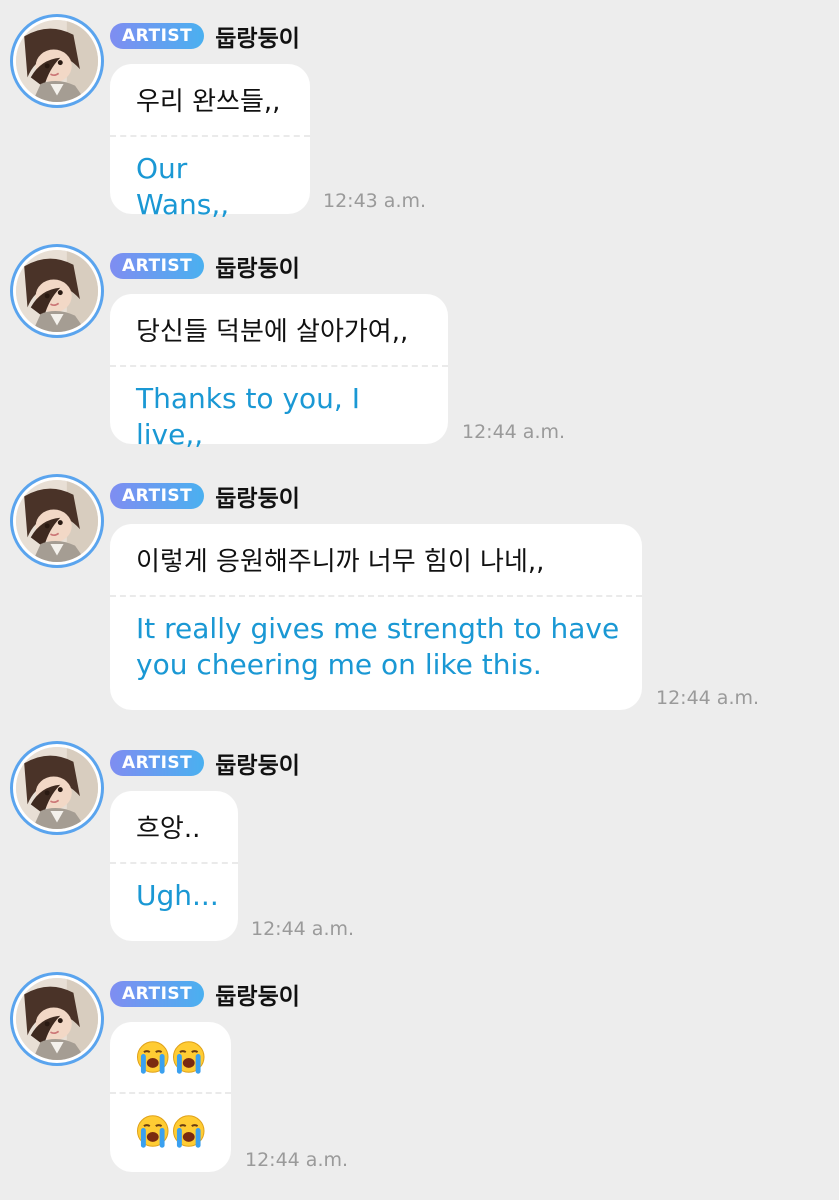 Image resolution: width=839 pixels, height=1200 pixels. What do you see at coordinates (375, 201) in the screenshot?
I see `timestamp: 12:43 a.m.` at bounding box center [375, 201].